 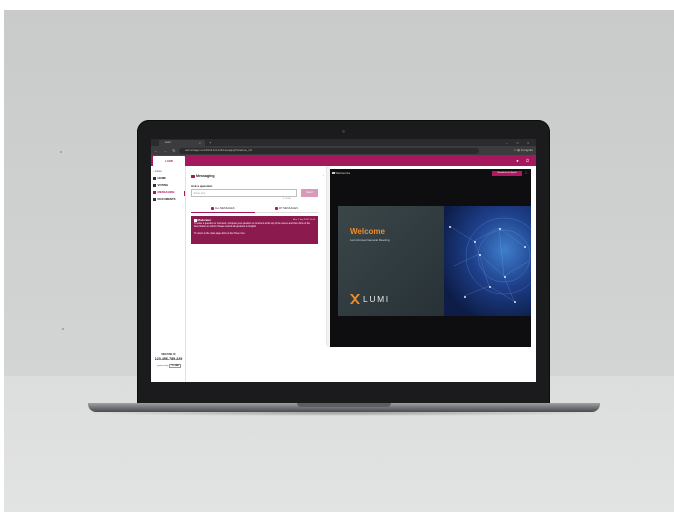 I want to click on header-icons: ● ⏻, so click(x=524, y=160).